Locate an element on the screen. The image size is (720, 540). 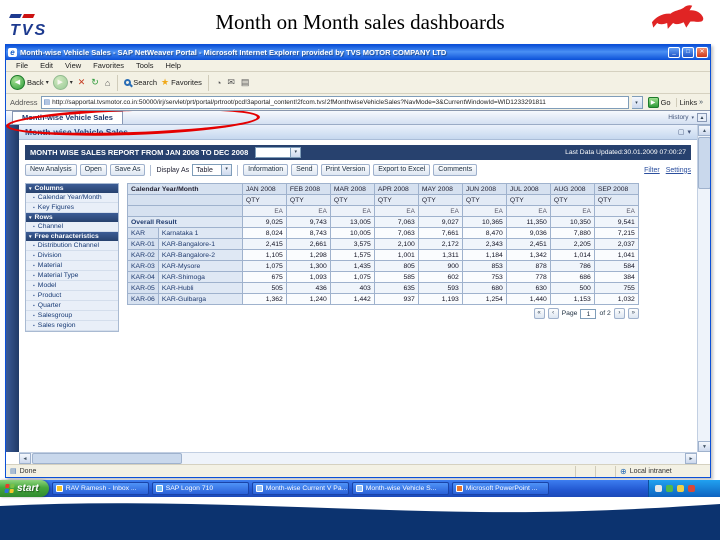
row-name-kar-bangalore-2: KAR-Bangalore-2 is located at coordinates (200, 255).